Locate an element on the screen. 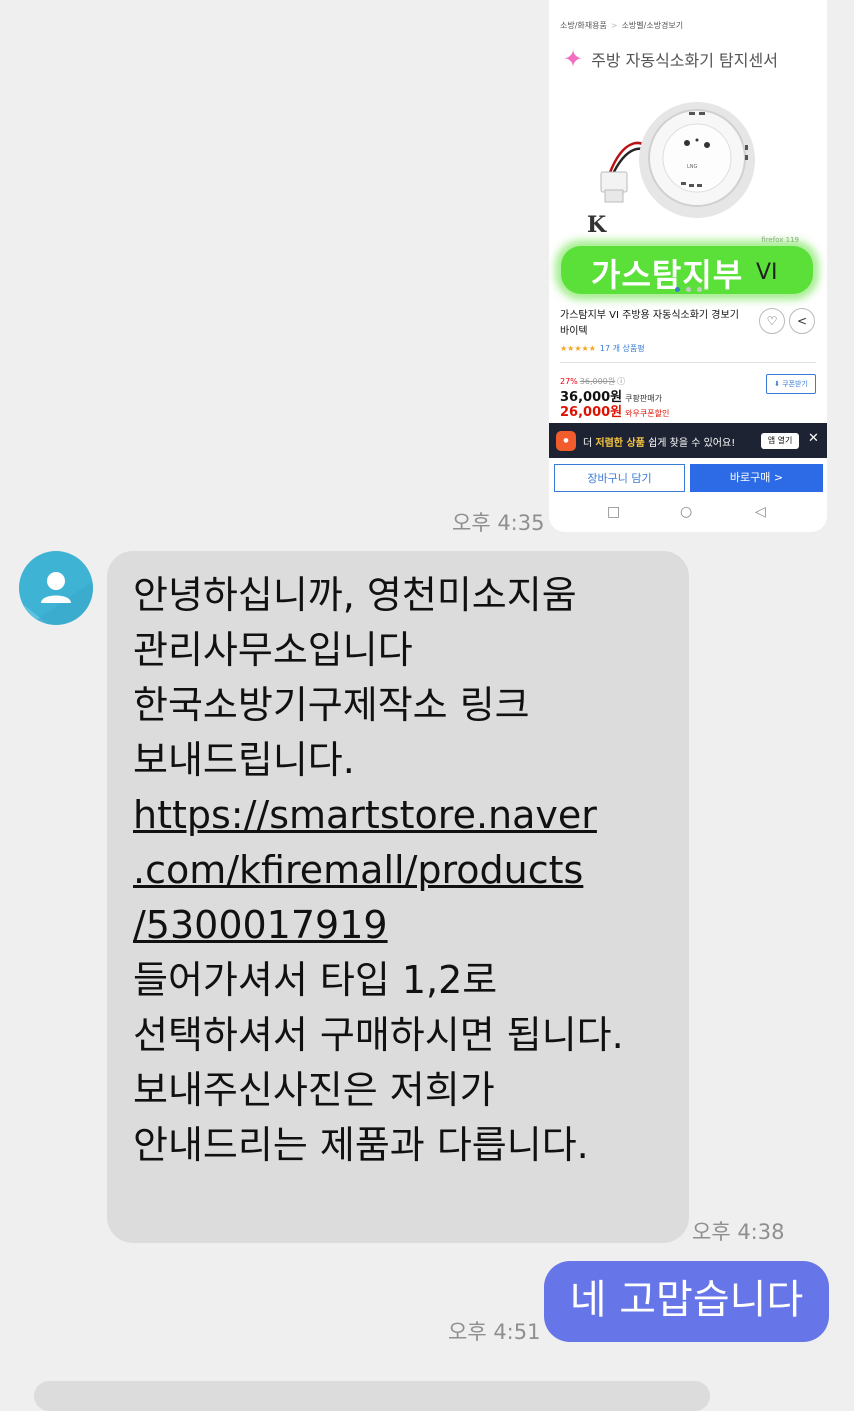 This screenshot has width=854, height=1411. default-profile-icon is located at coordinates (56, 598).